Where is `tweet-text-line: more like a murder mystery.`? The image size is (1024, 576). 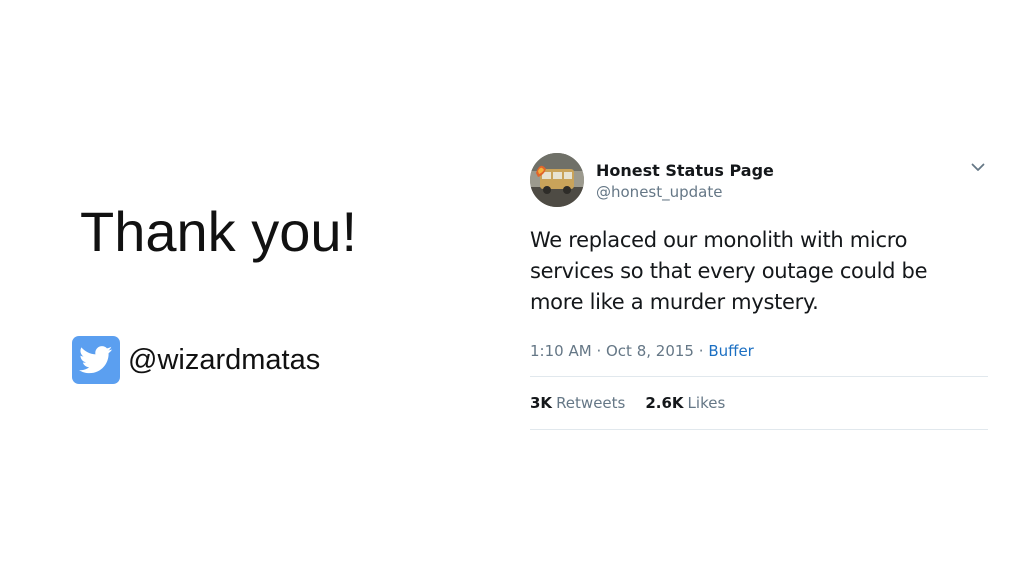
tweet-text-line: more like a murder mystery. is located at coordinates (674, 302).